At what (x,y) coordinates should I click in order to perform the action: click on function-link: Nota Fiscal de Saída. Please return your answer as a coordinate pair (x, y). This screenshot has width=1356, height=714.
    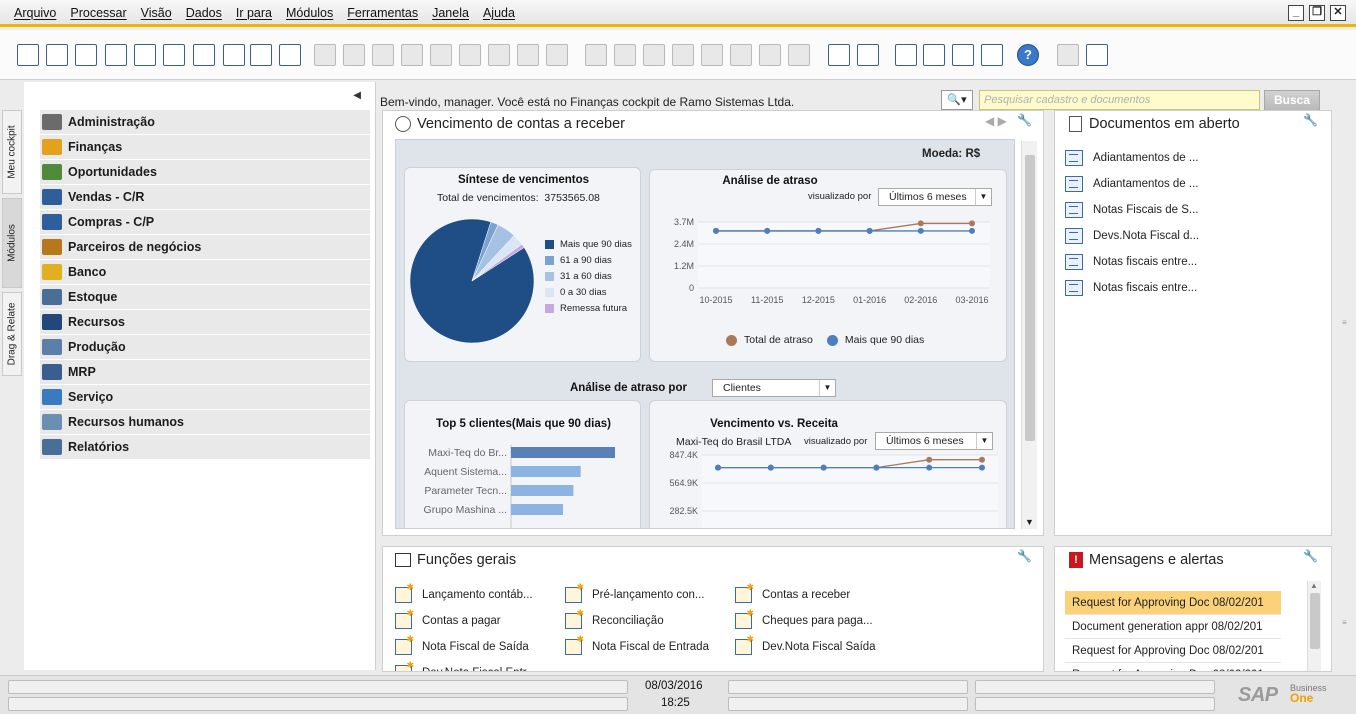
    Looking at the image, I should click on (462, 644).